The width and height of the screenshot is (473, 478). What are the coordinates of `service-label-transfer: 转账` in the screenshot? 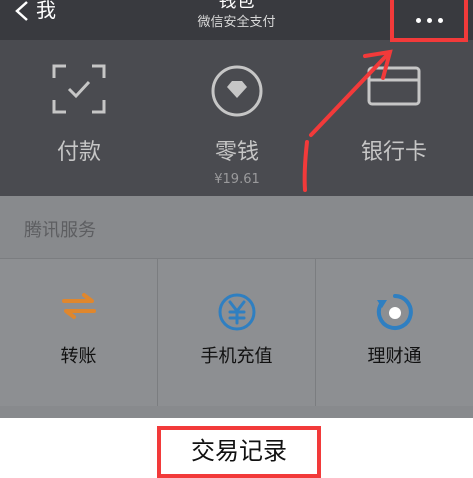 It's located at (78, 356).